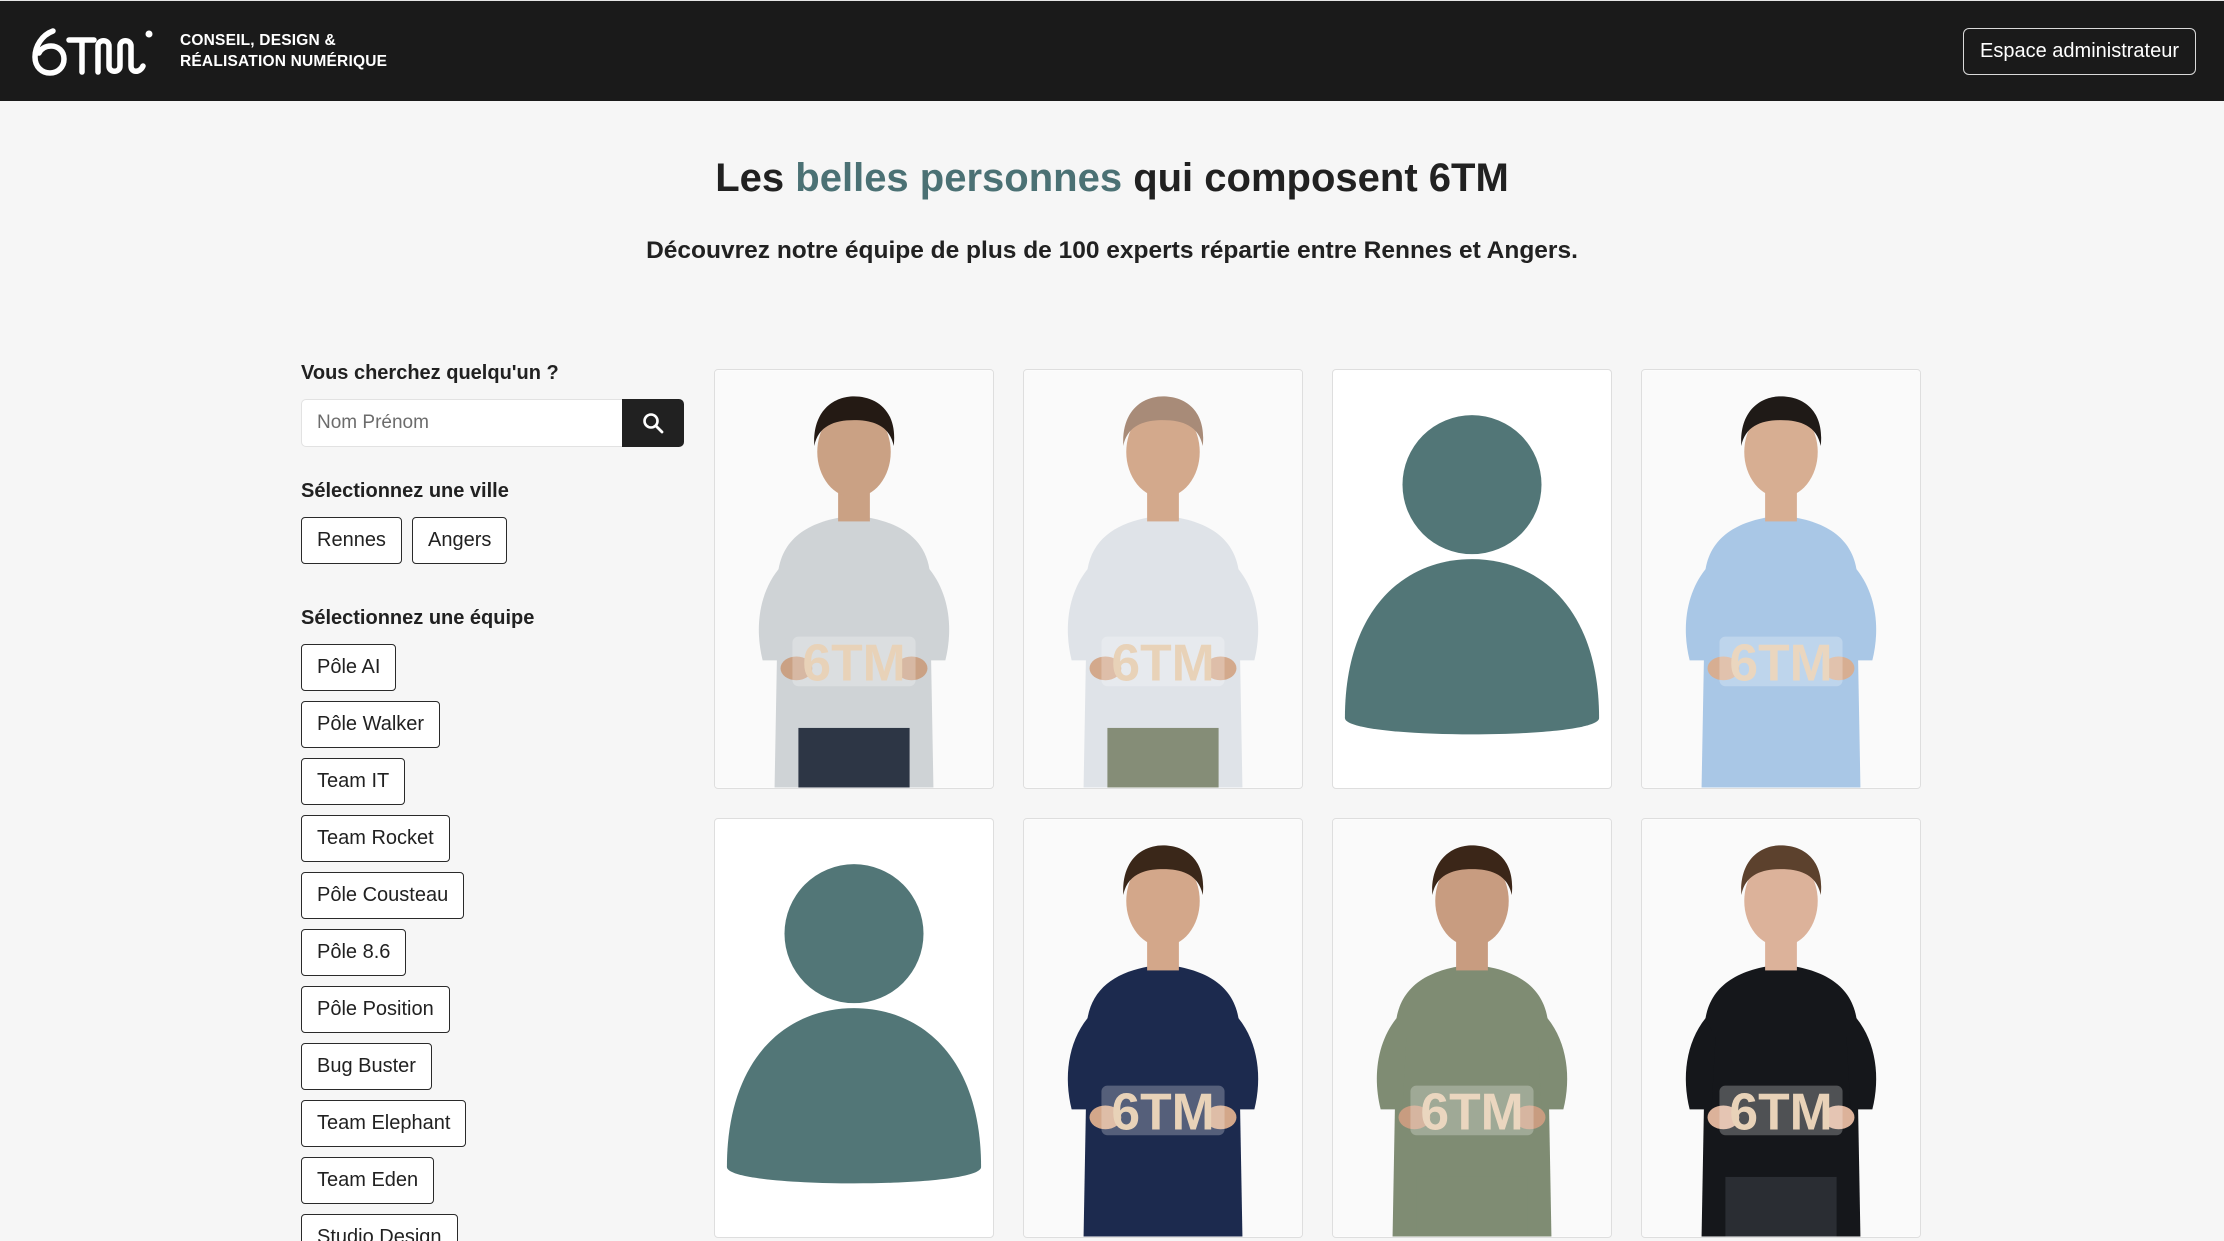 The height and width of the screenshot is (1241, 2224). What do you see at coordinates (1315, 178) in the screenshot?
I see `title-suffix: qui composent 6TM` at bounding box center [1315, 178].